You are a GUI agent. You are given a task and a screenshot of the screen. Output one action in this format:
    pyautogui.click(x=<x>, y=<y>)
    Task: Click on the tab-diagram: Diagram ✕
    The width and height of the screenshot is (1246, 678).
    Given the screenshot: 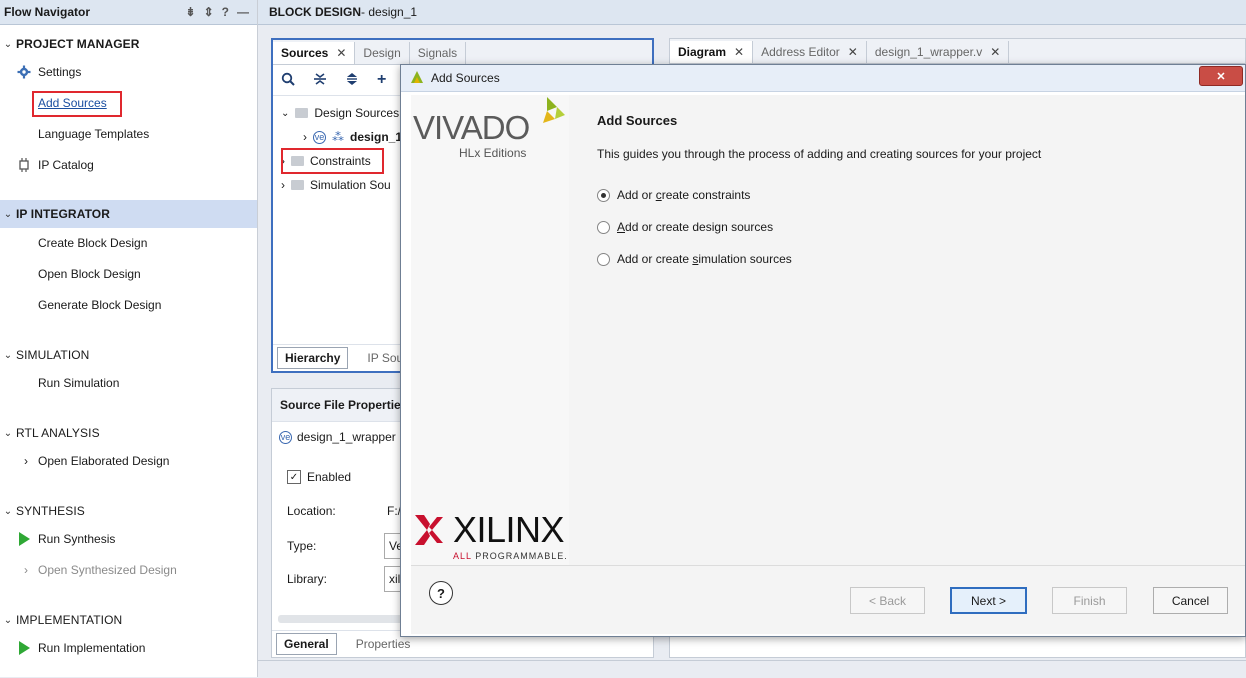 What is the action you would take?
    pyautogui.click(x=712, y=52)
    